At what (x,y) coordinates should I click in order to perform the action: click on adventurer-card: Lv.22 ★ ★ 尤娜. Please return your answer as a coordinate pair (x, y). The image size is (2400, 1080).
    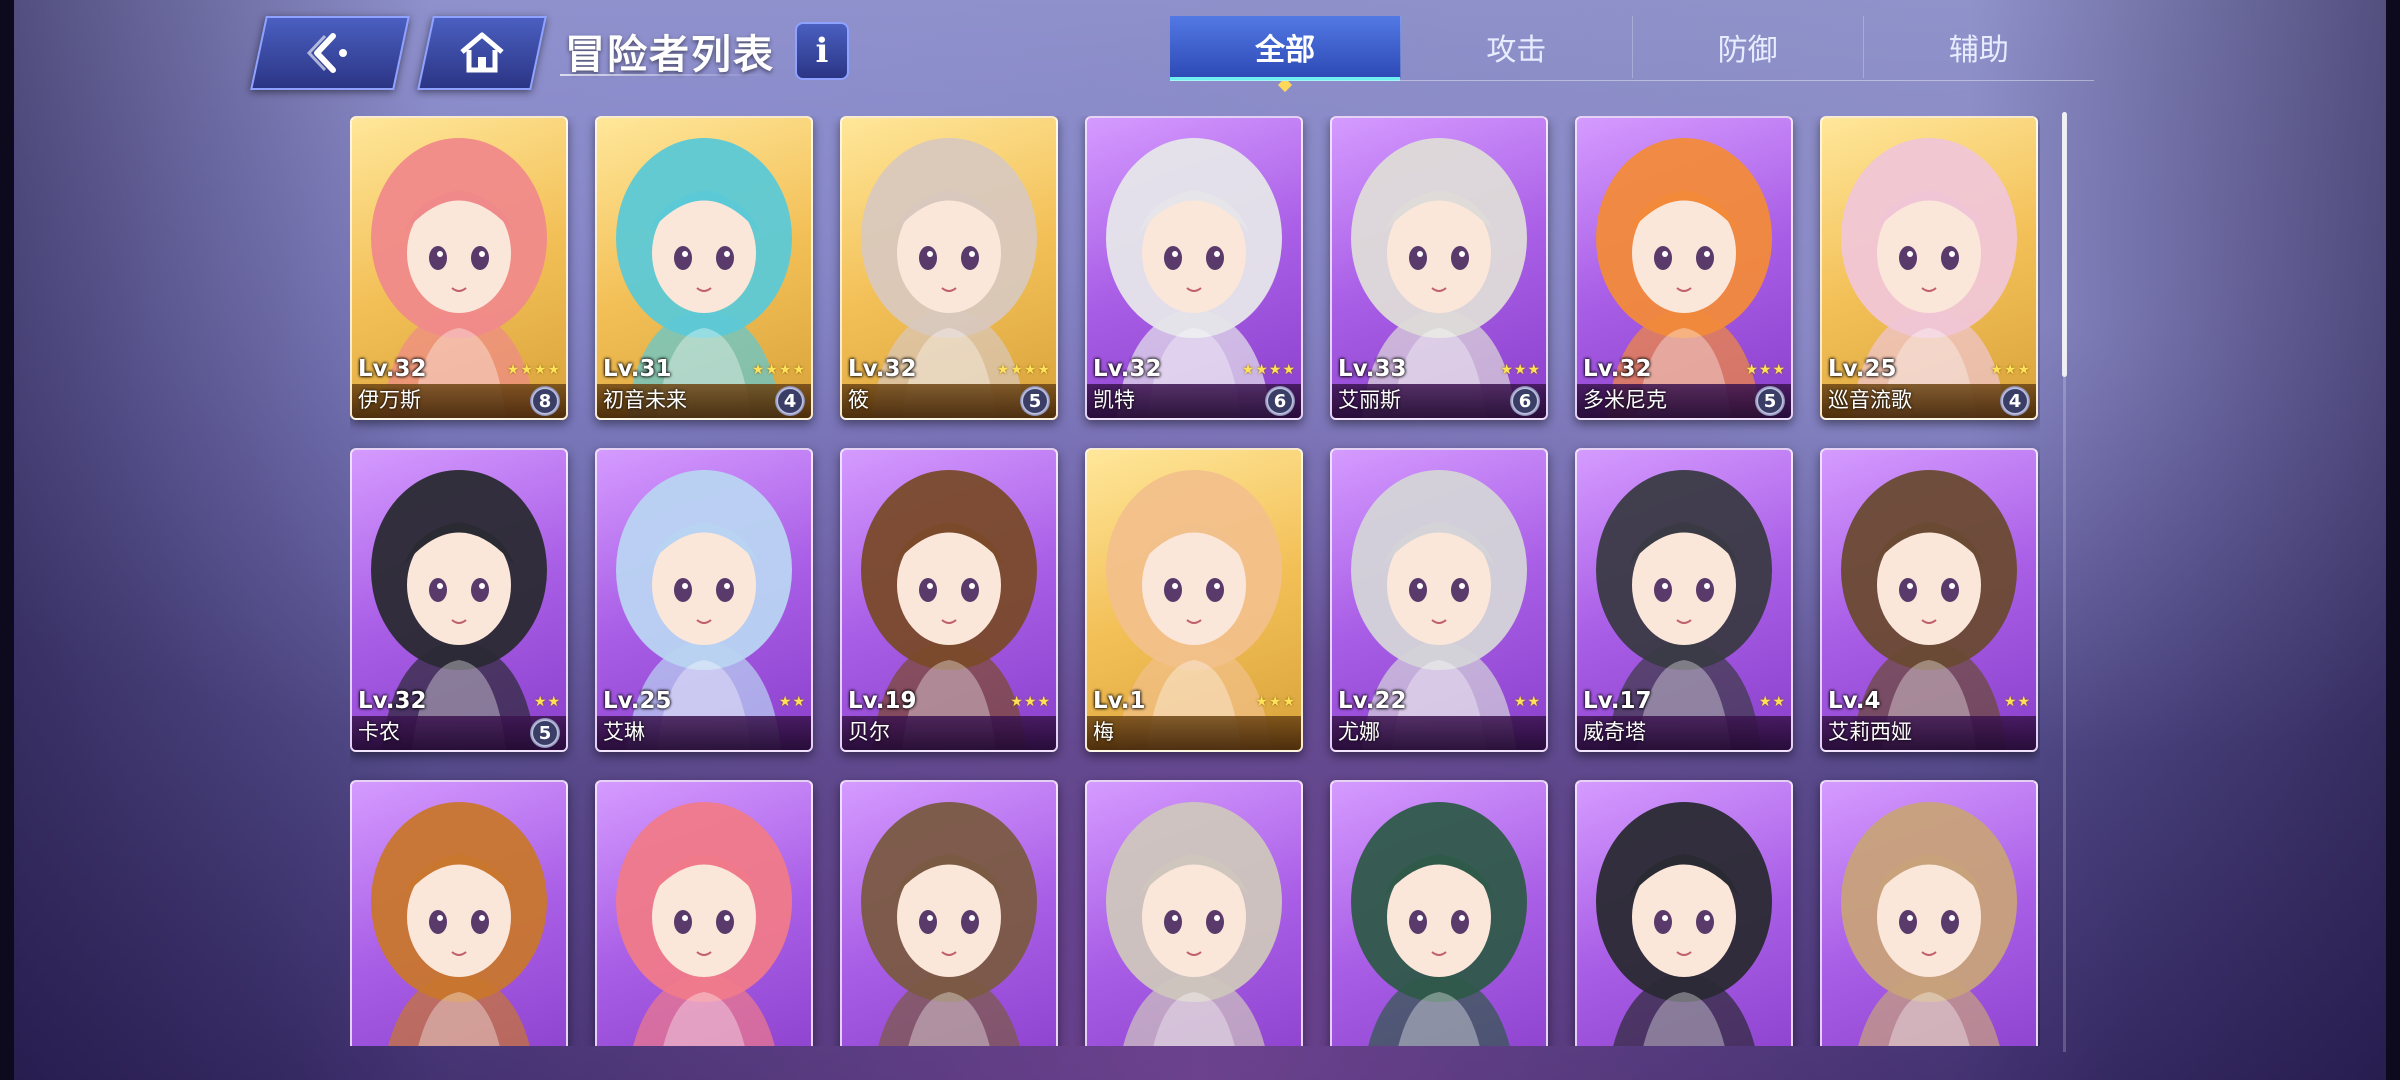
    Looking at the image, I should click on (1439, 600).